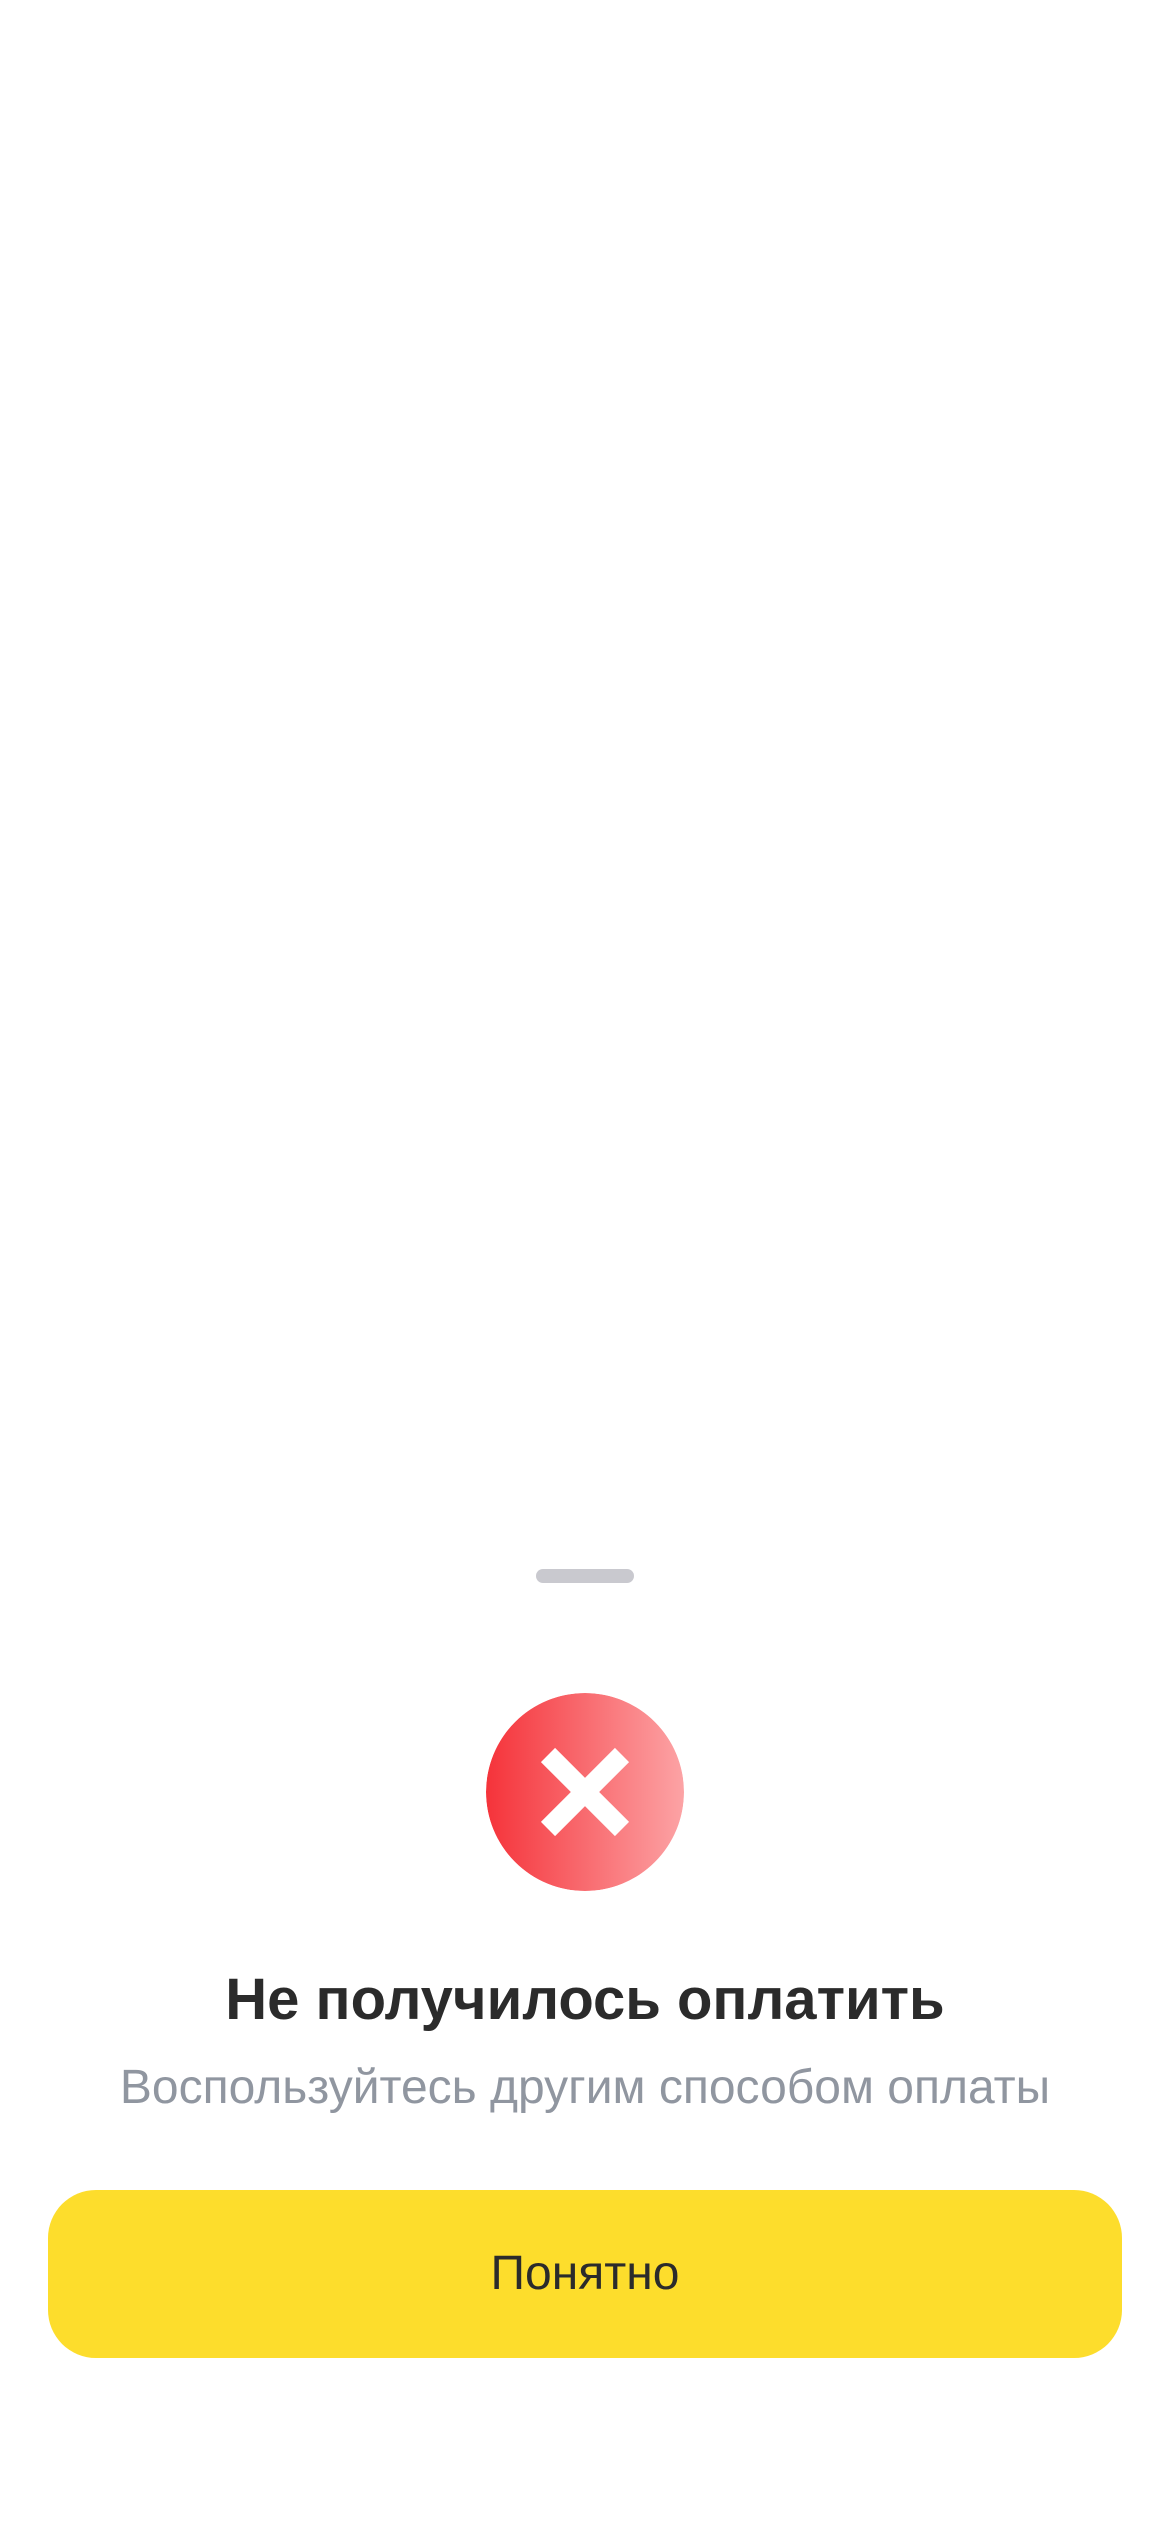  Describe the element at coordinates (585, 1792) in the screenshot. I see `error-cross-icon` at that location.